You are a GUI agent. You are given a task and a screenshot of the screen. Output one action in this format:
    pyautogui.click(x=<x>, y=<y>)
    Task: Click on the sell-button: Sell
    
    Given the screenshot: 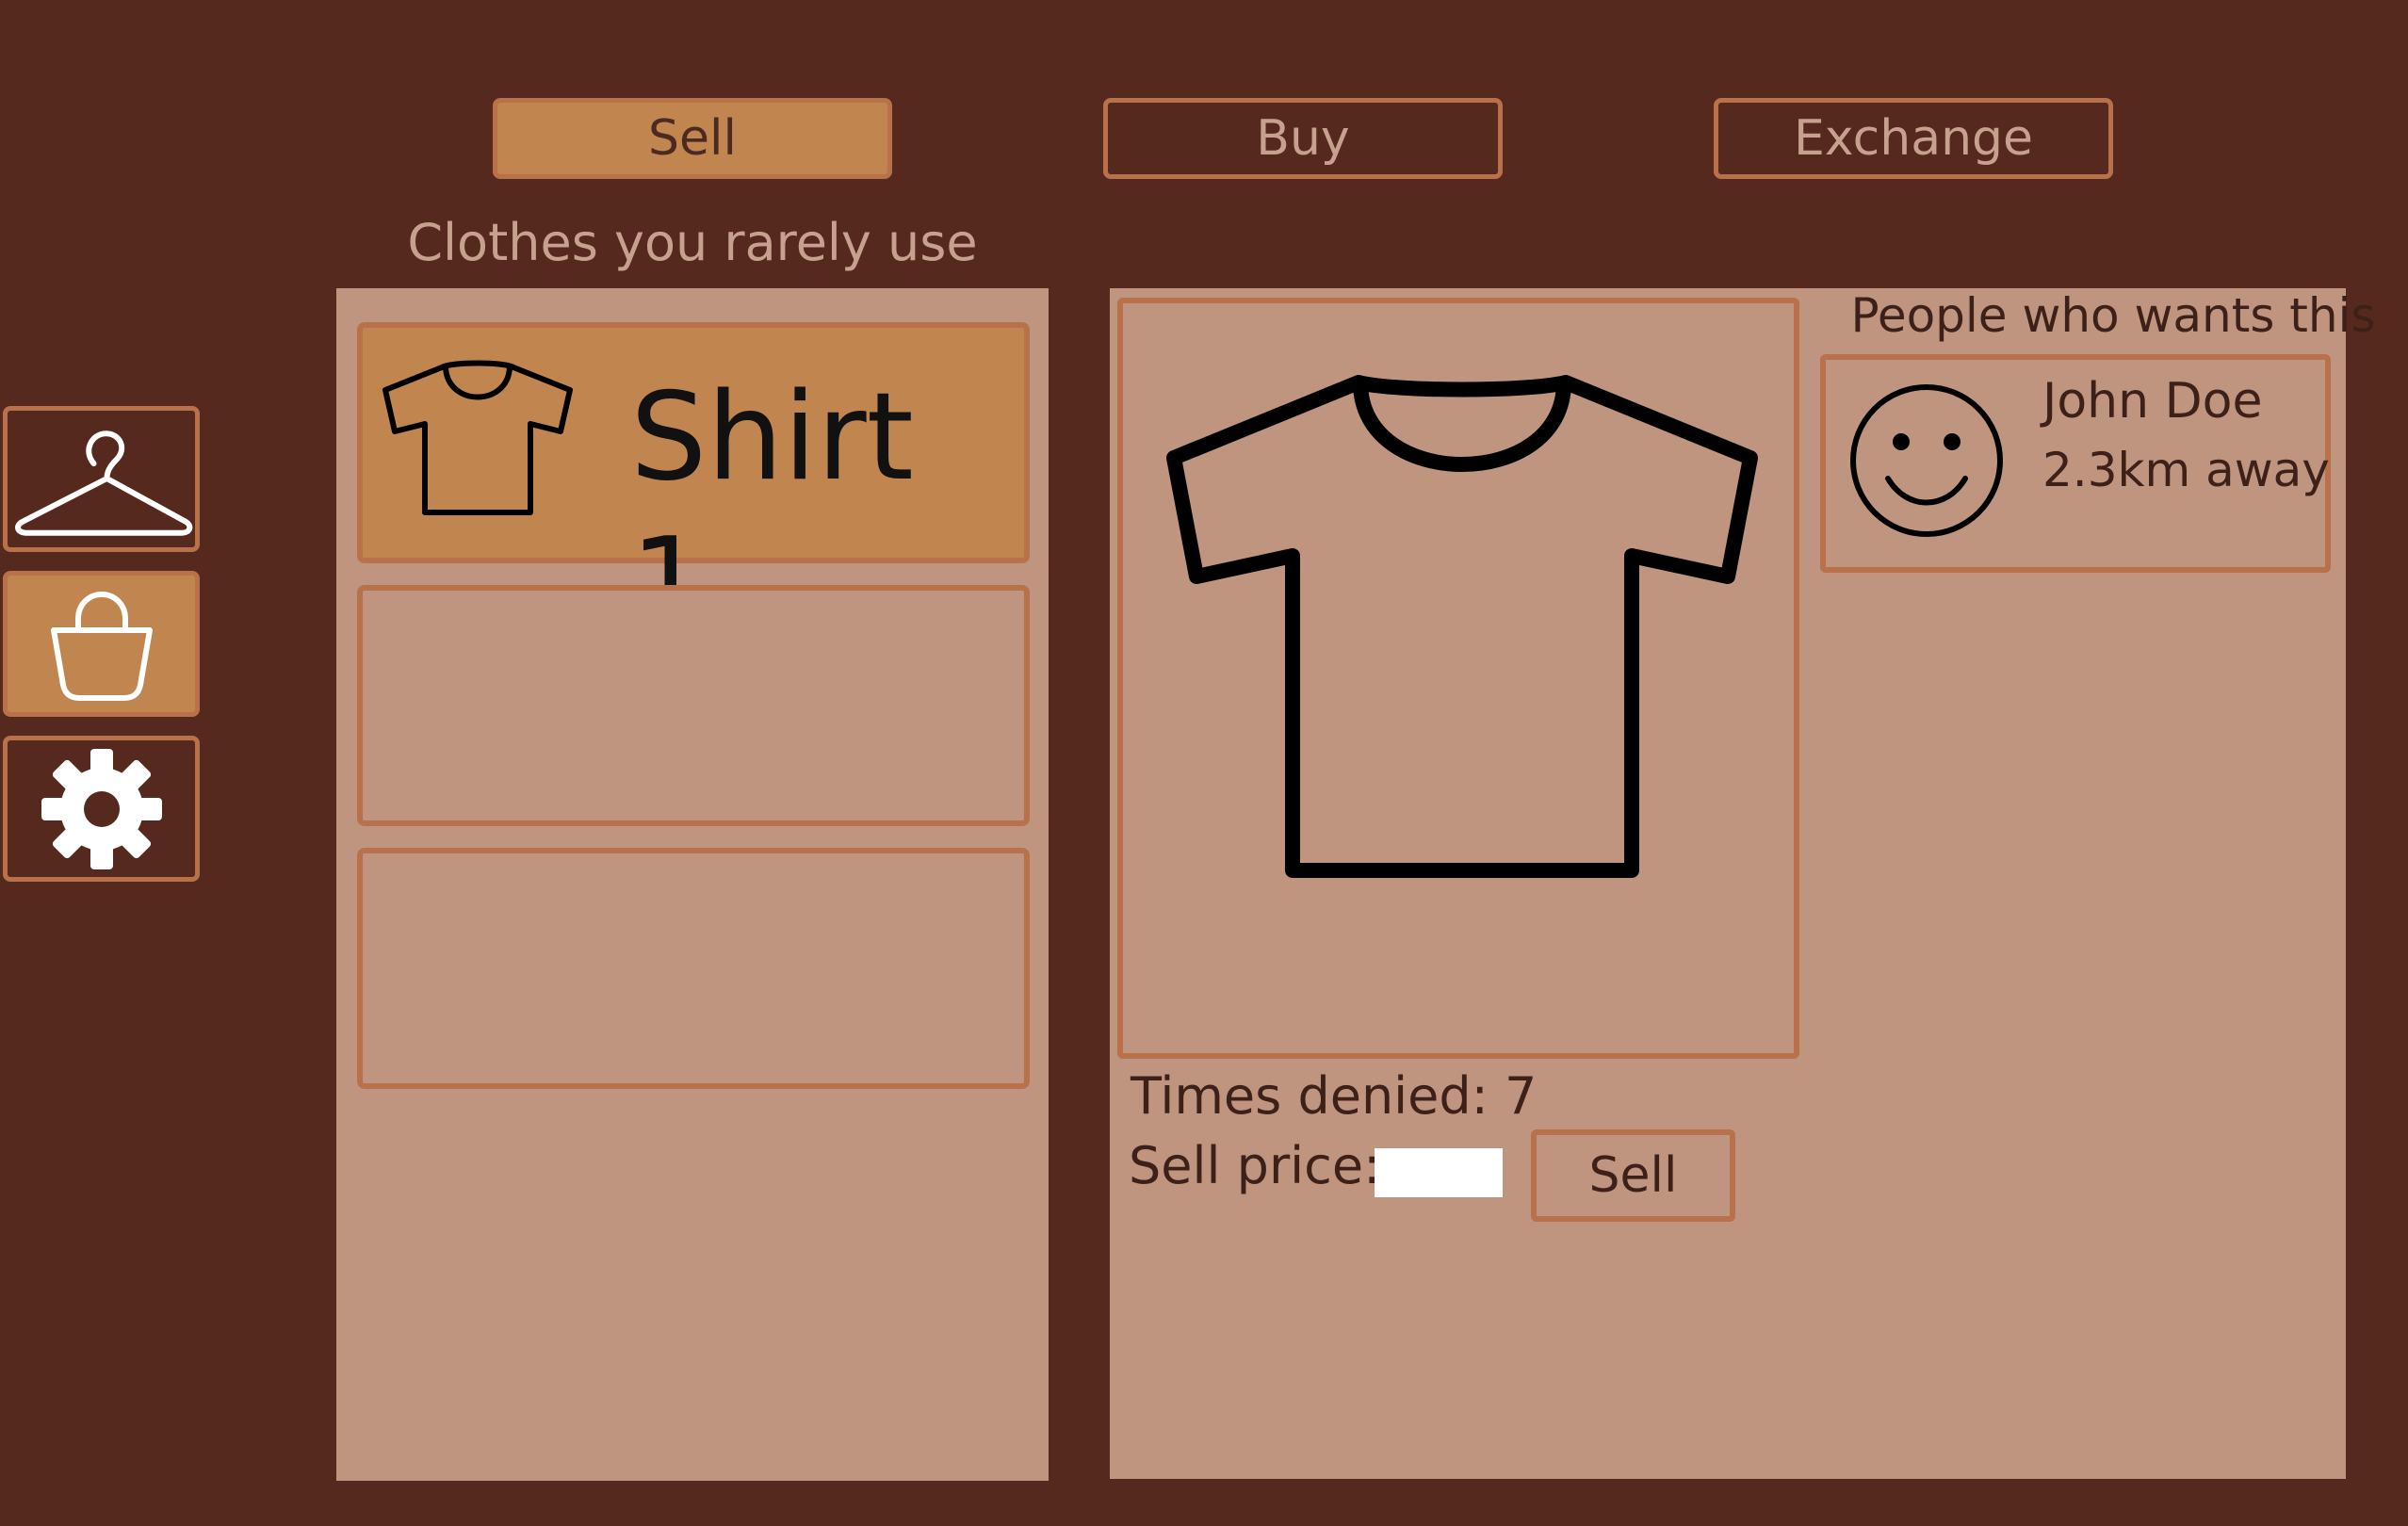 What is the action you would take?
    pyautogui.click(x=1633, y=1175)
    